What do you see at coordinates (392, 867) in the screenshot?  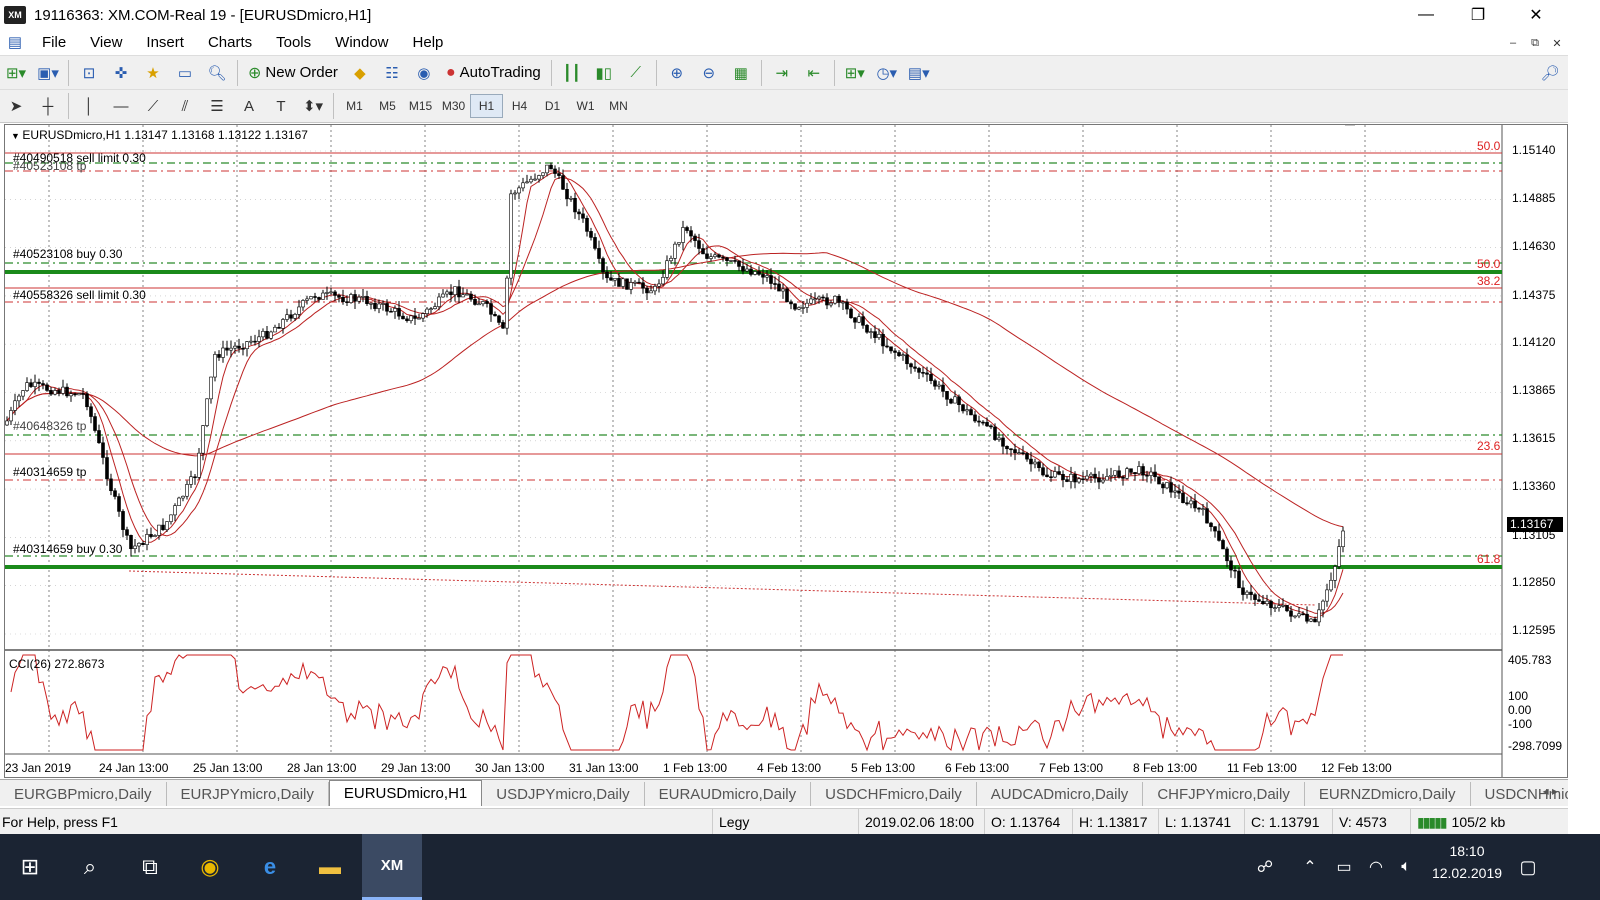 I see `xm-app-button: XM` at bounding box center [392, 867].